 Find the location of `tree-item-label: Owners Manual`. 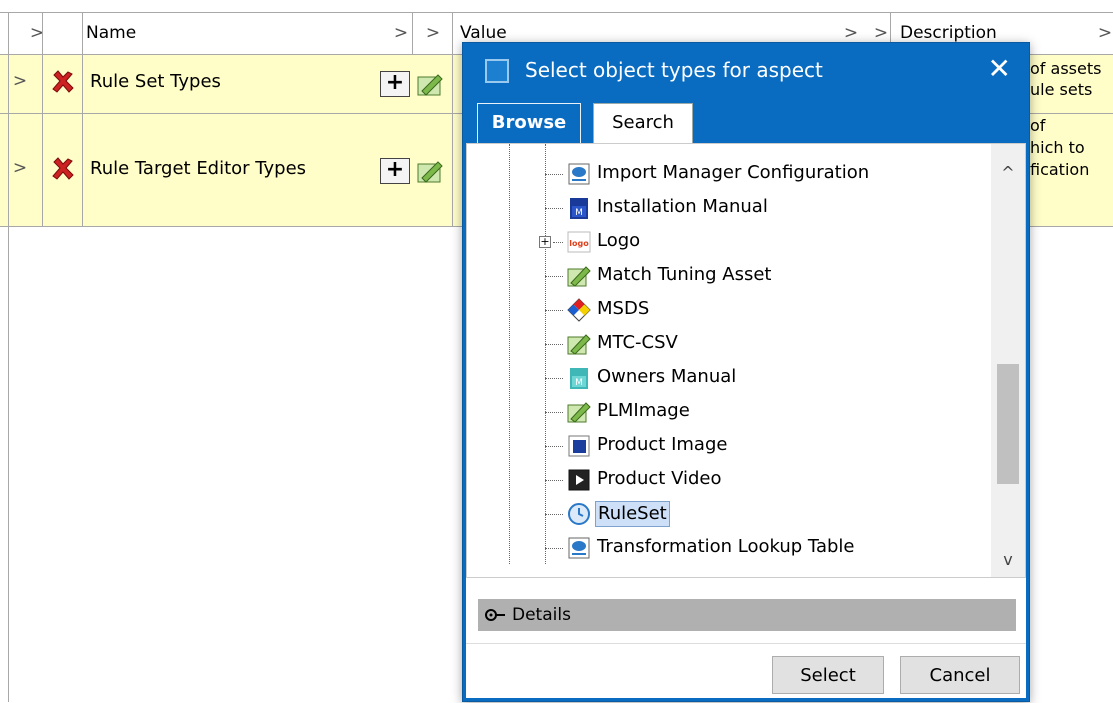

tree-item-label: Owners Manual is located at coordinates (667, 376).